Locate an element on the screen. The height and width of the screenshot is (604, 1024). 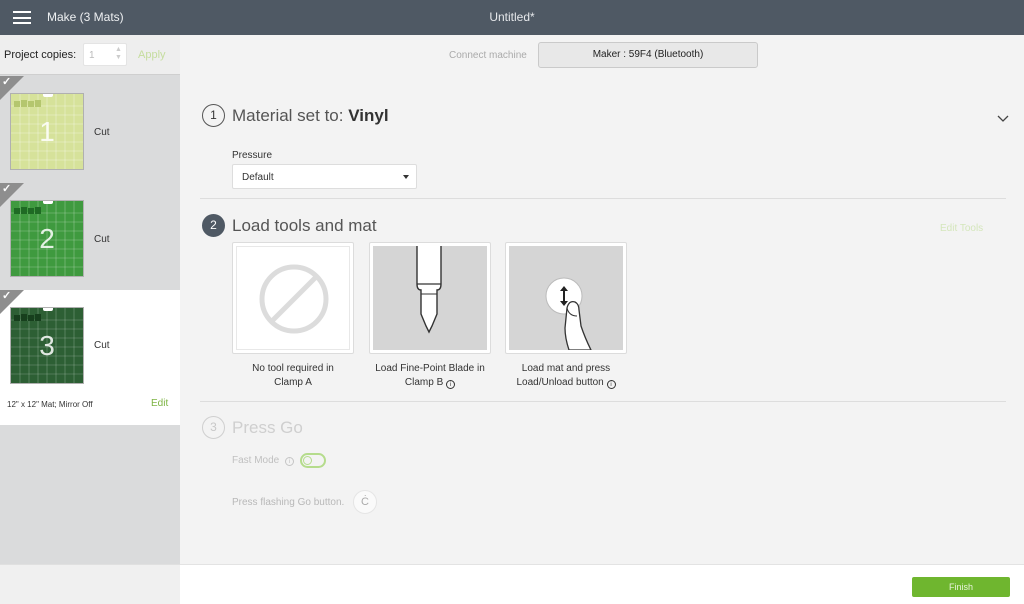
no-tool-icon is located at coordinates (294, 299).